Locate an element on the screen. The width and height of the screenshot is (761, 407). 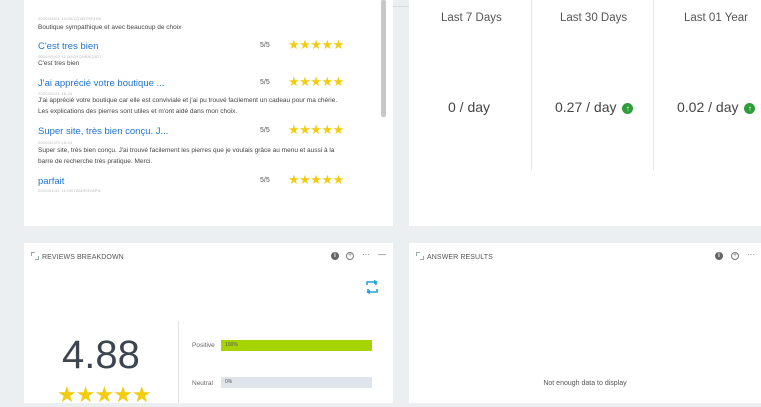
positive-bar-track: 100% is located at coordinates (296, 345).